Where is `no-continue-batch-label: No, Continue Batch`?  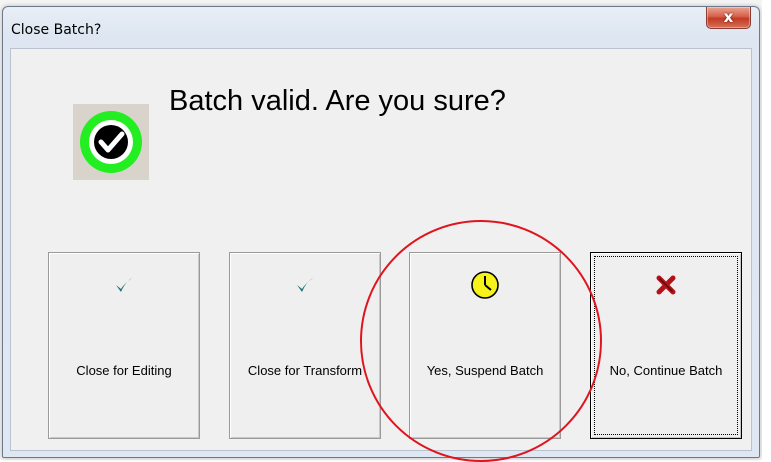
no-continue-batch-label: No, Continue Batch is located at coordinates (666, 370).